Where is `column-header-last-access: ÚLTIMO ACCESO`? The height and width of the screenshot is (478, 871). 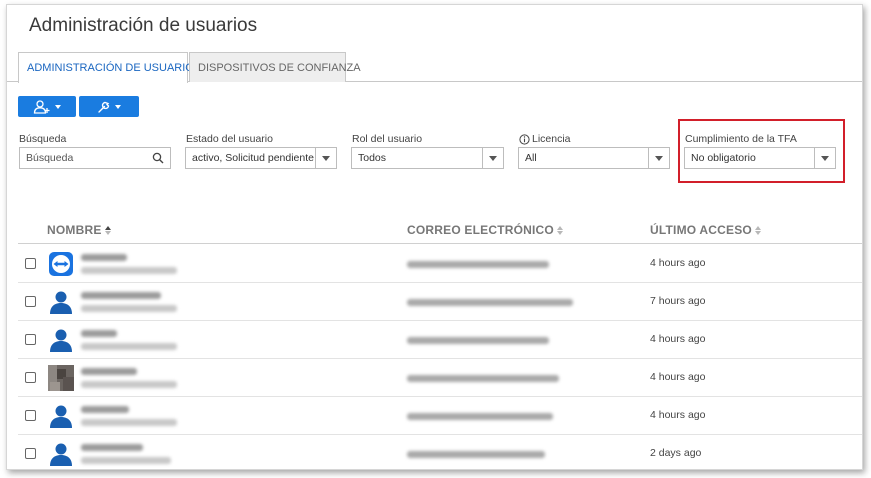 column-header-last-access: ÚLTIMO ACCESO is located at coordinates (705, 230).